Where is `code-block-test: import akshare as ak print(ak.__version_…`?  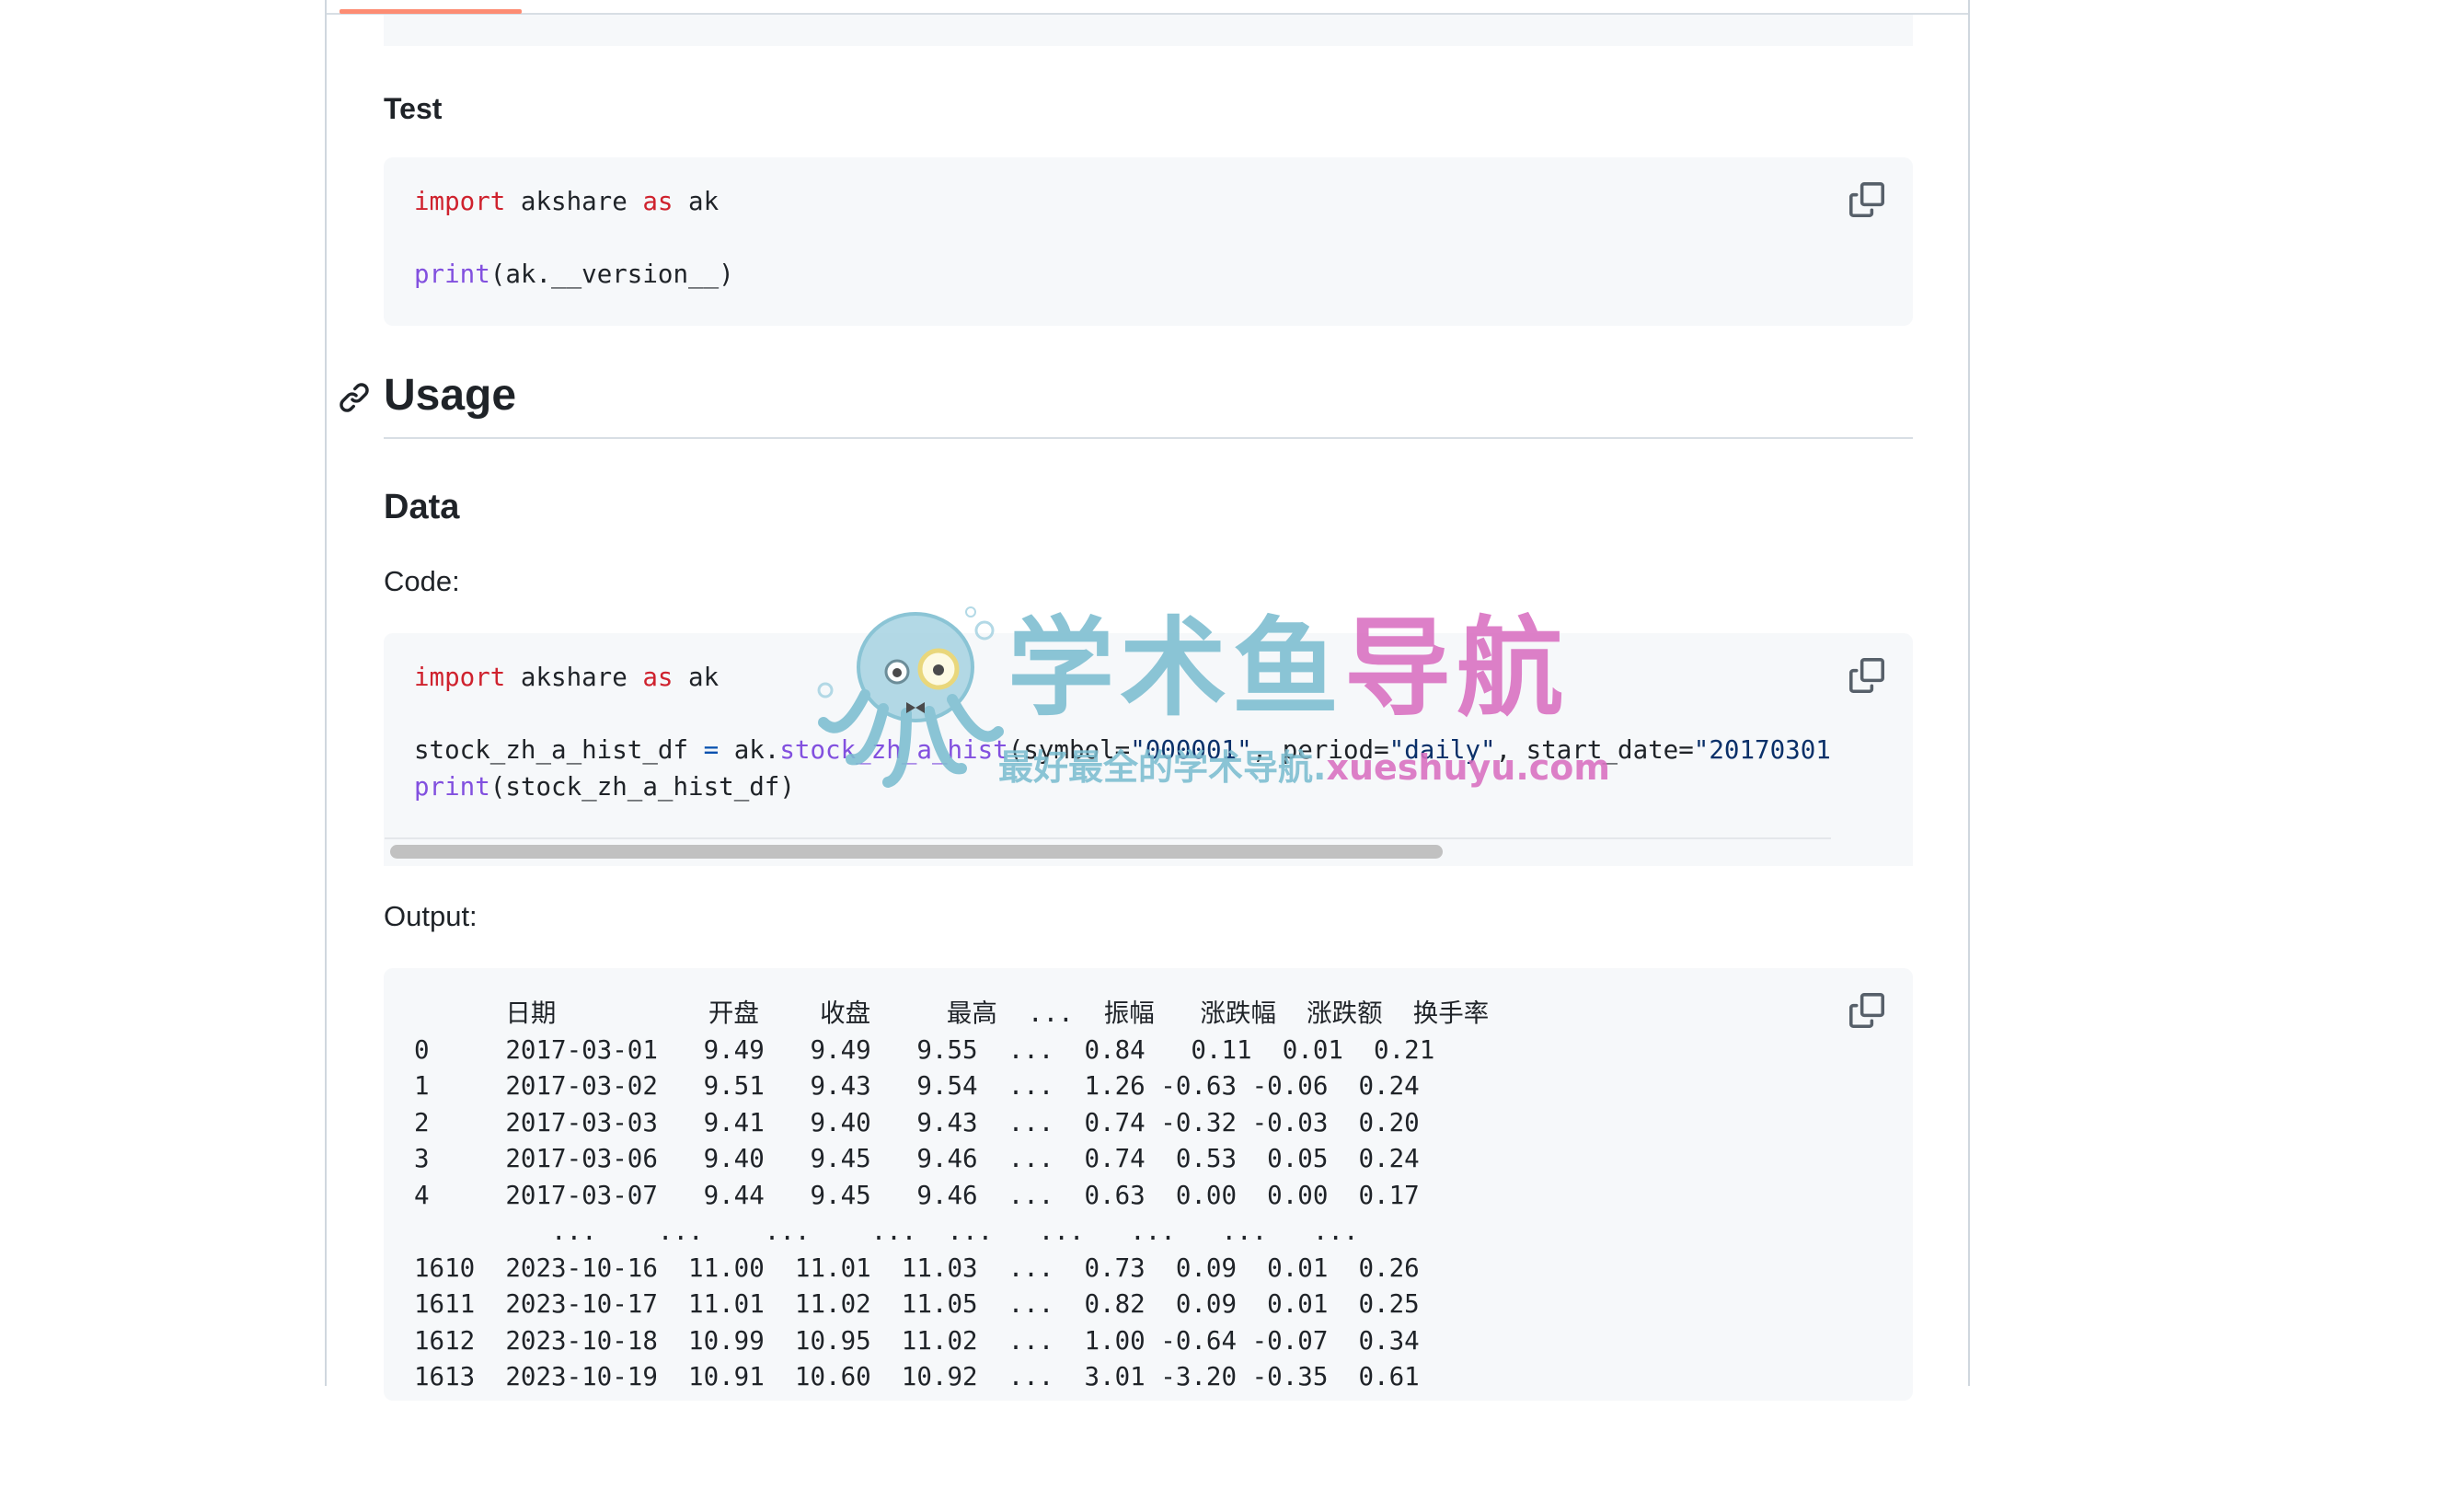
code-block-test: import akshare as ak print(ak.__version_… is located at coordinates (1148, 241).